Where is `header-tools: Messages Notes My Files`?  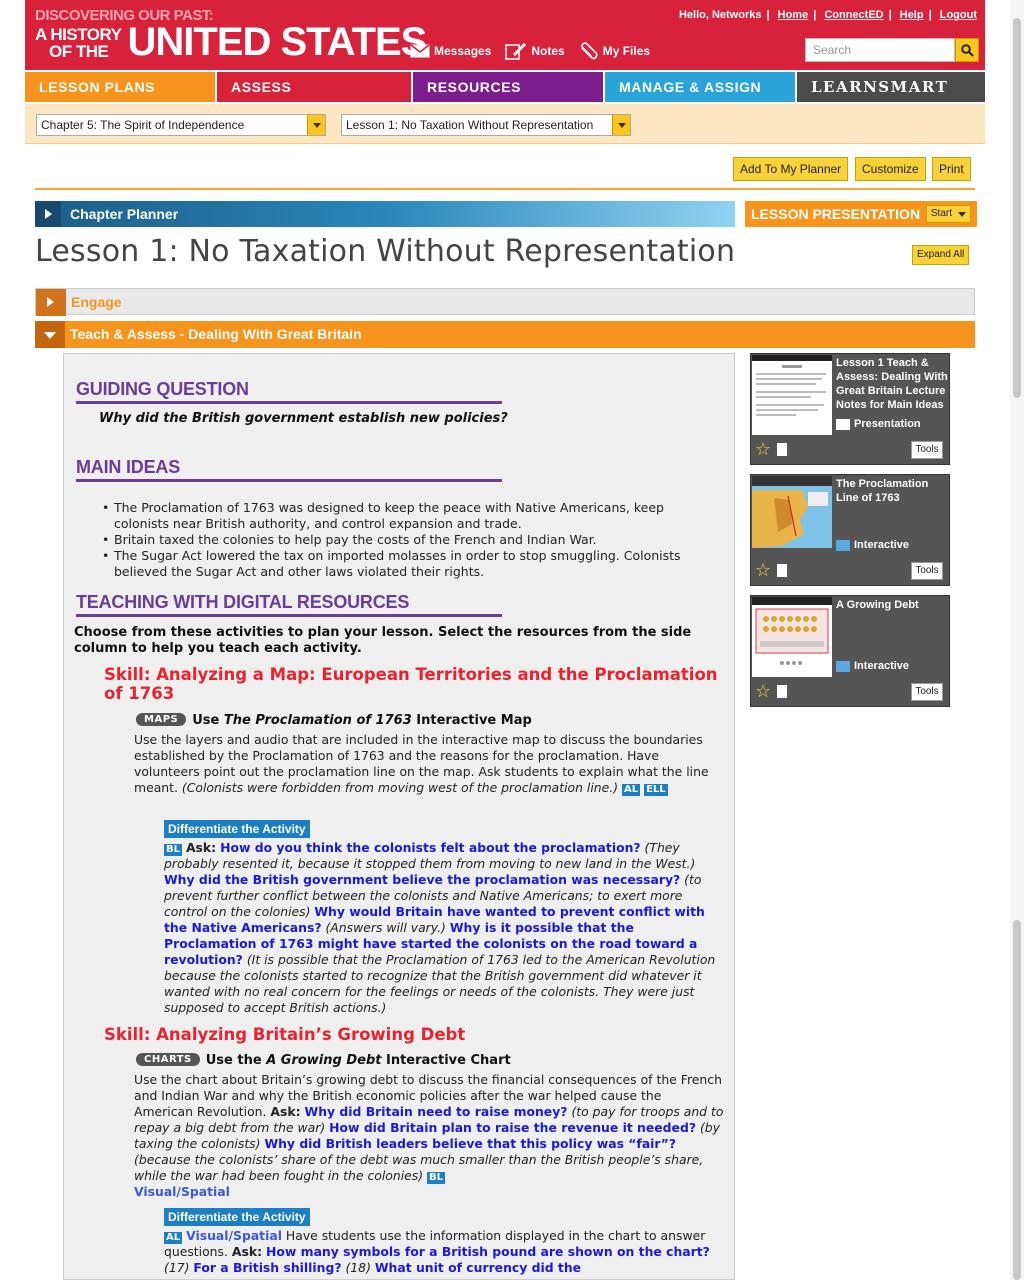 header-tools: Messages Notes My Files is located at coordinates (530, 51).